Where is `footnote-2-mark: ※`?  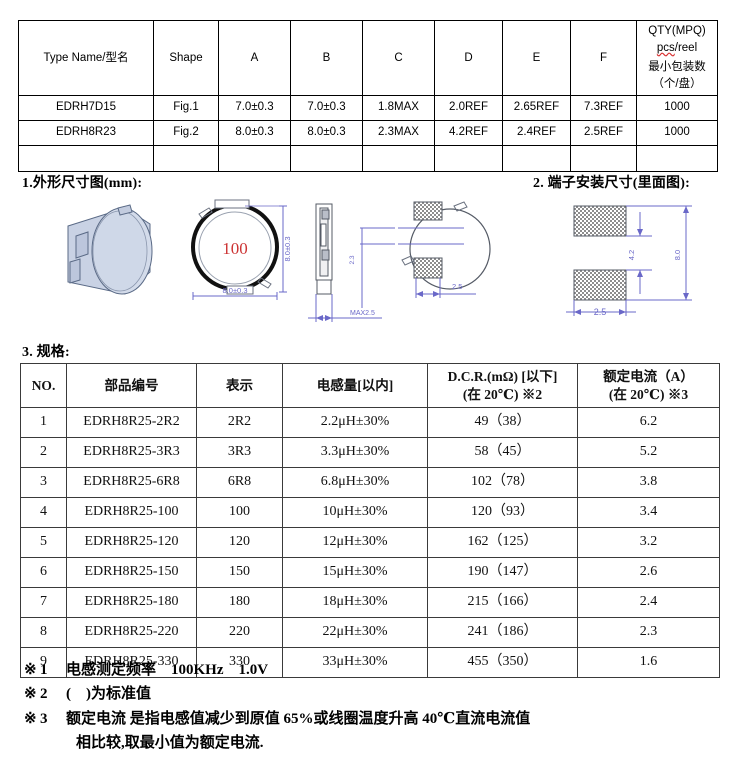
footnote-2-mark: ※ is located at coordinates (30, 694).